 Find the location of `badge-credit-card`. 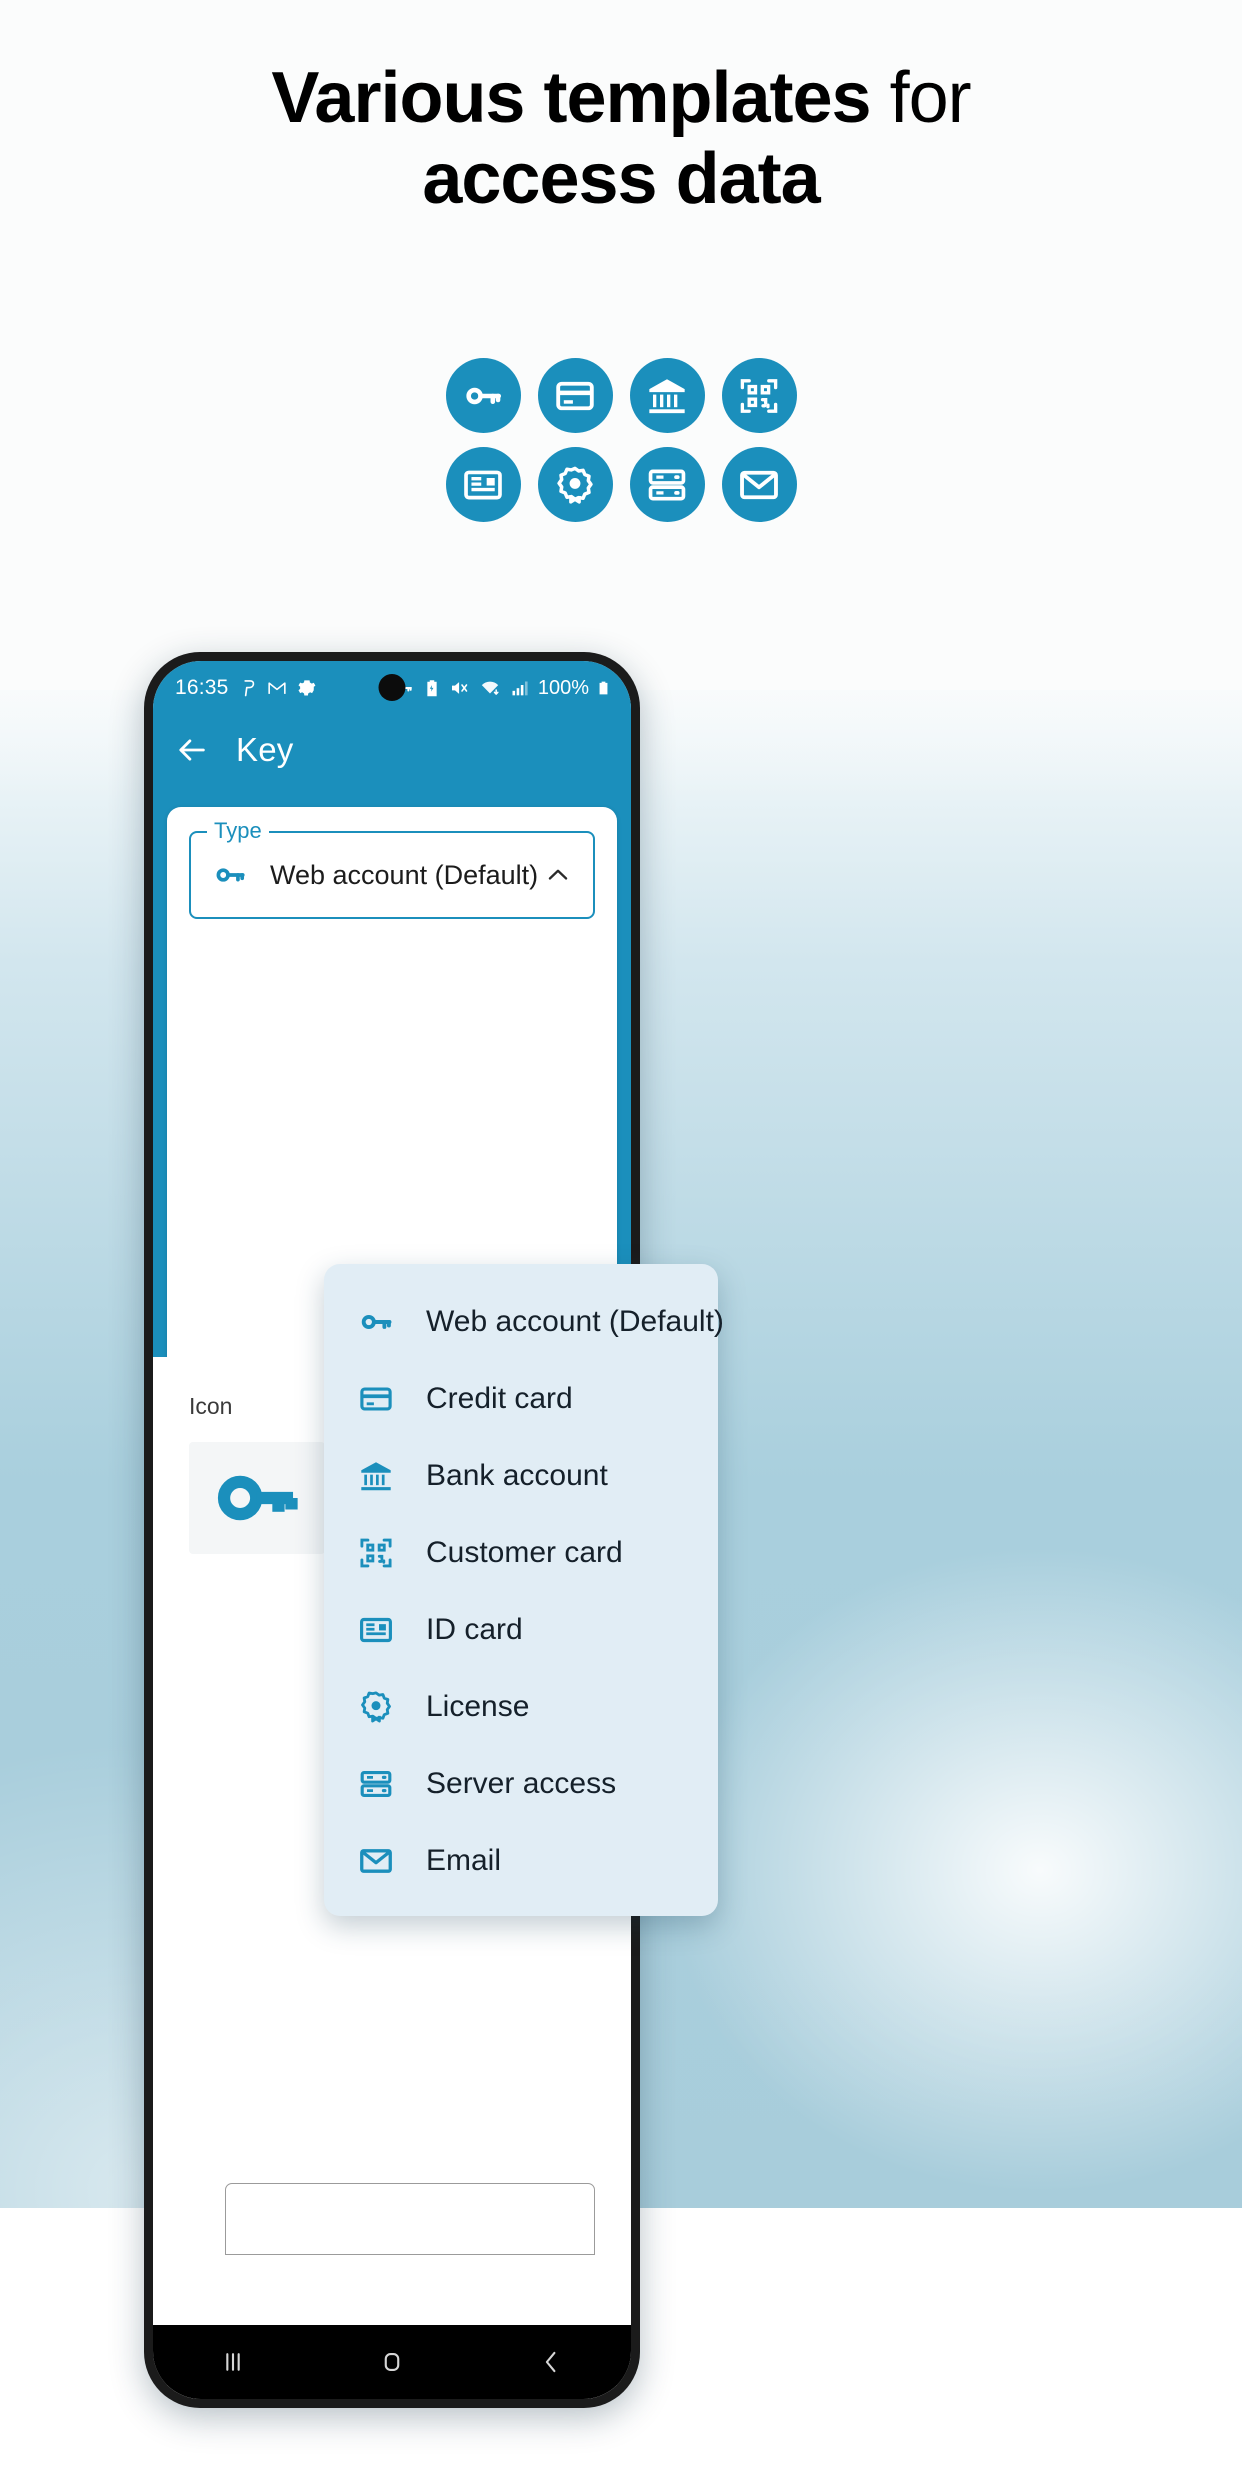

badge-credit-card is located at coordinates (575, 395).